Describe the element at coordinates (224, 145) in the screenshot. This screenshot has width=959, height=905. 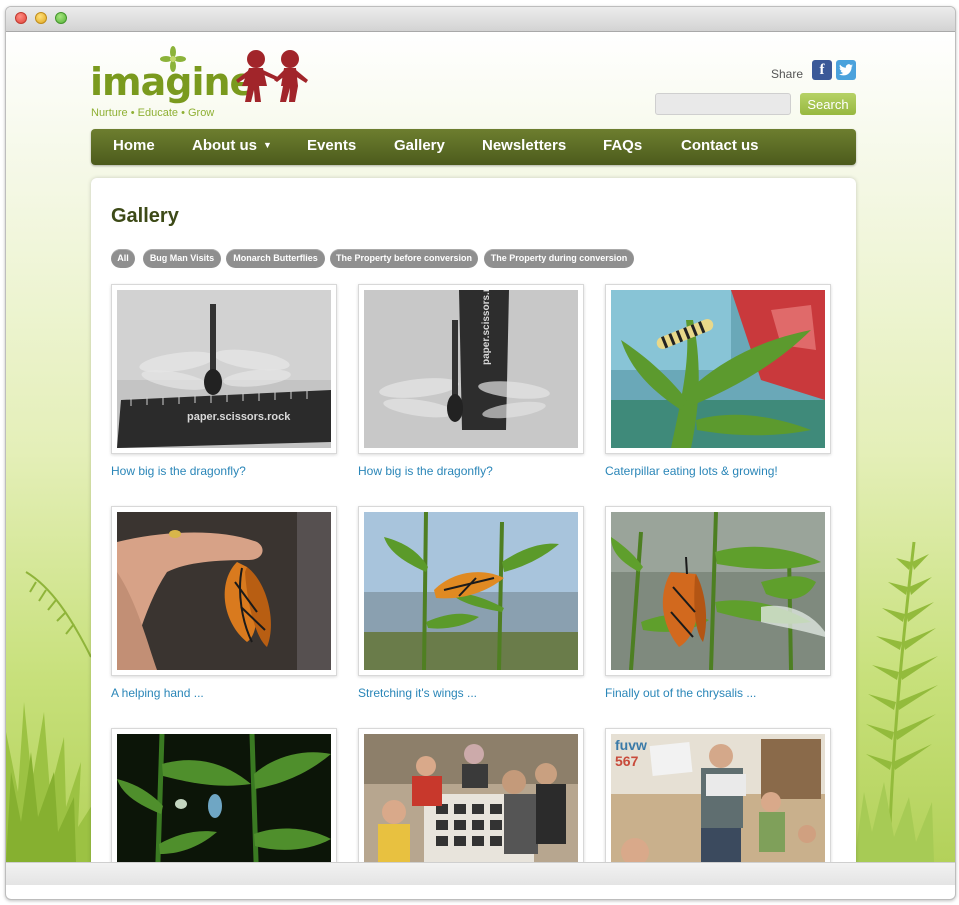
I see `nav-about-us-label: About us` at that location.